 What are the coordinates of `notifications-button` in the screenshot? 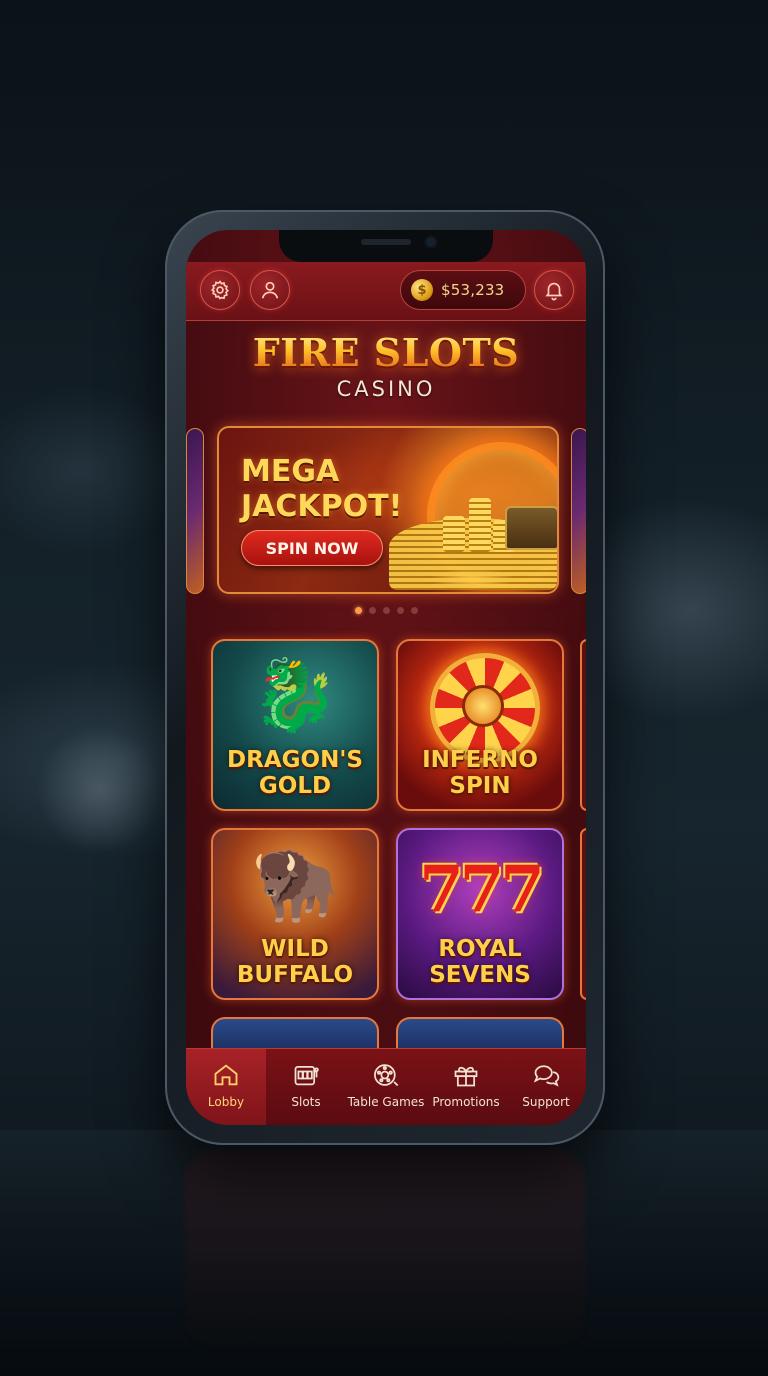 It's located at (554, 290).